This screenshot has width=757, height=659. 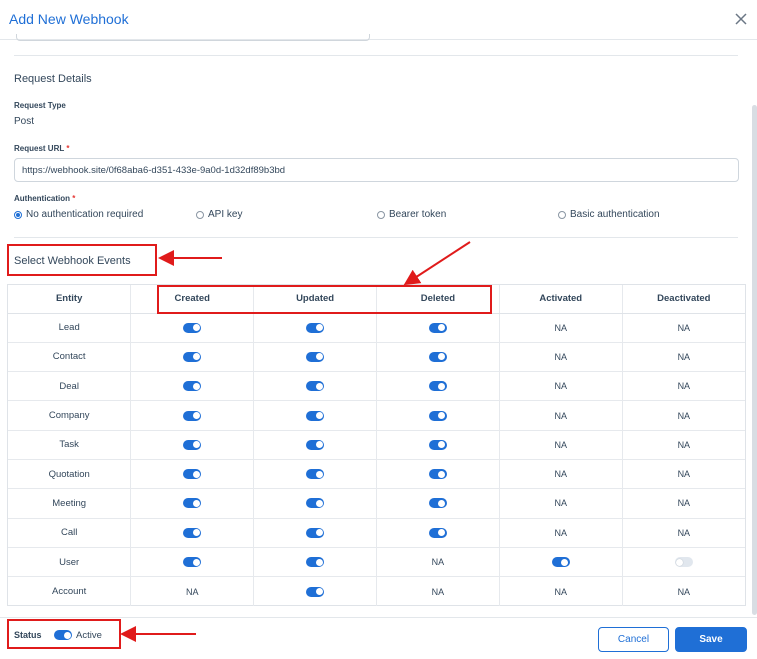 What do you see at coordinates (69, 386) in the screenshot?
I see `entity-cell: Deal` at bounding box center [69, 386].